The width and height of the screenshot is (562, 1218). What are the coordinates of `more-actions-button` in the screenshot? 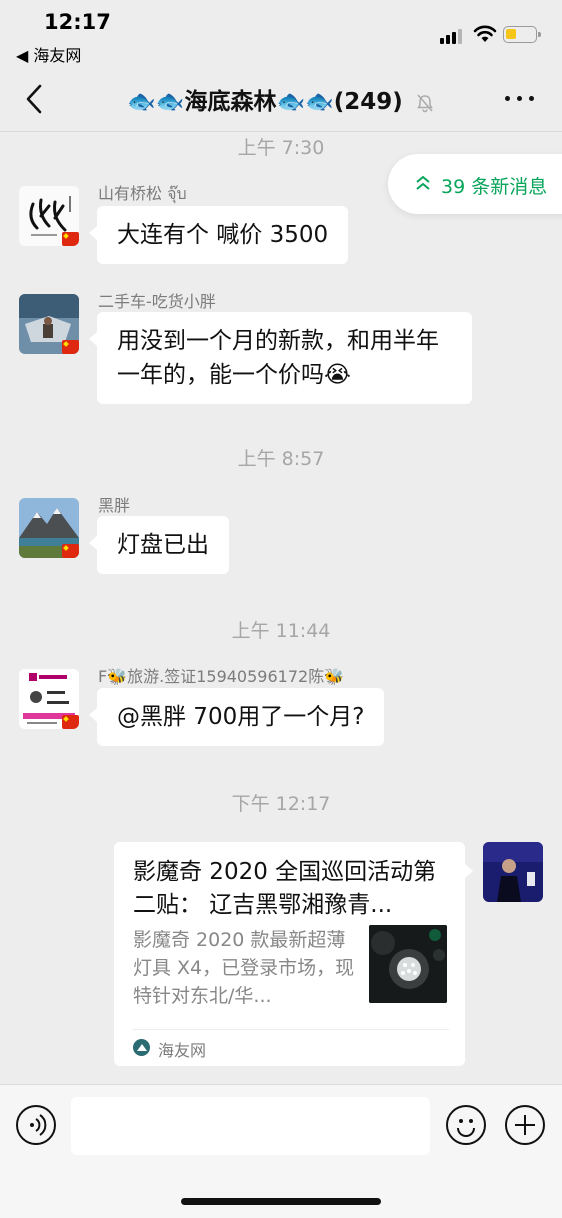 It's located at (525, 1125).